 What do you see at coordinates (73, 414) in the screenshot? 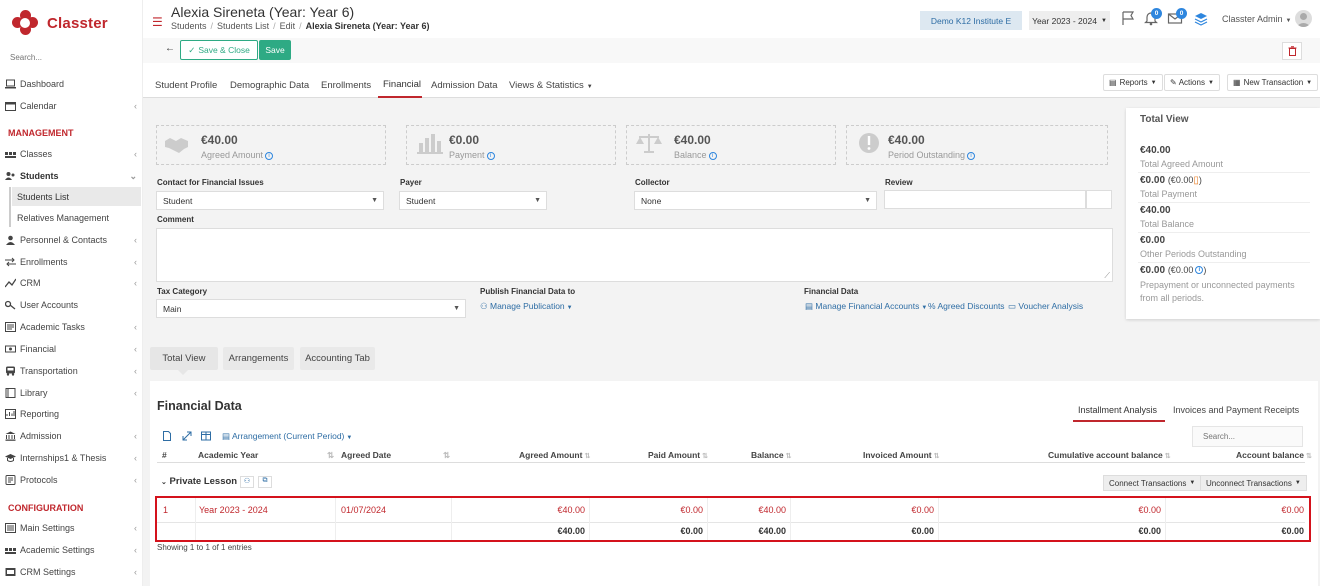
I see `sidebar-item-reporting: Reporting` at bounding box center [73, 414].